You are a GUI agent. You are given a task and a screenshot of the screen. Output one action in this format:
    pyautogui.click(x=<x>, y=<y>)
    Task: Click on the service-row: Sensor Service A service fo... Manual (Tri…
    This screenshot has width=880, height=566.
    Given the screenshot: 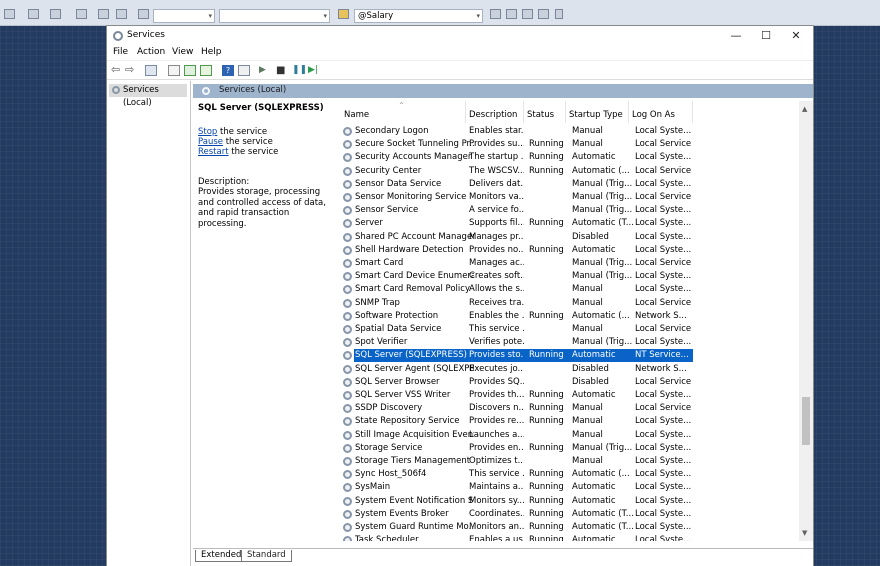 What is the action you would take?
    pyautogui.click(x=570, y=210)
    